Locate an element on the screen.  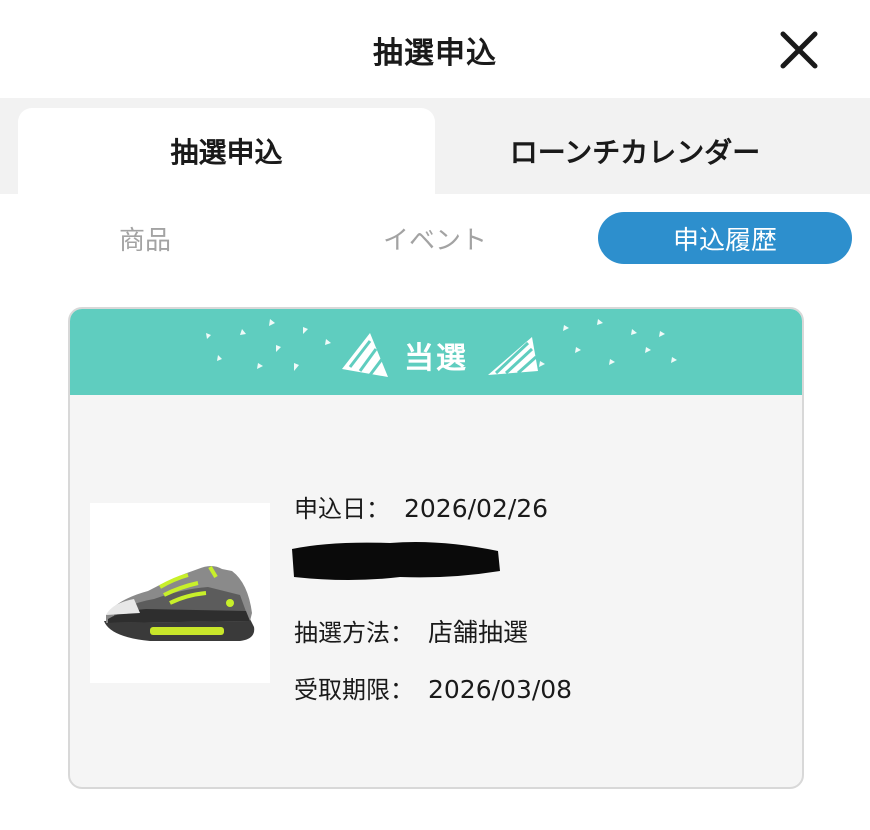
header: 抽選申込 is located at coordinates (435, 49).